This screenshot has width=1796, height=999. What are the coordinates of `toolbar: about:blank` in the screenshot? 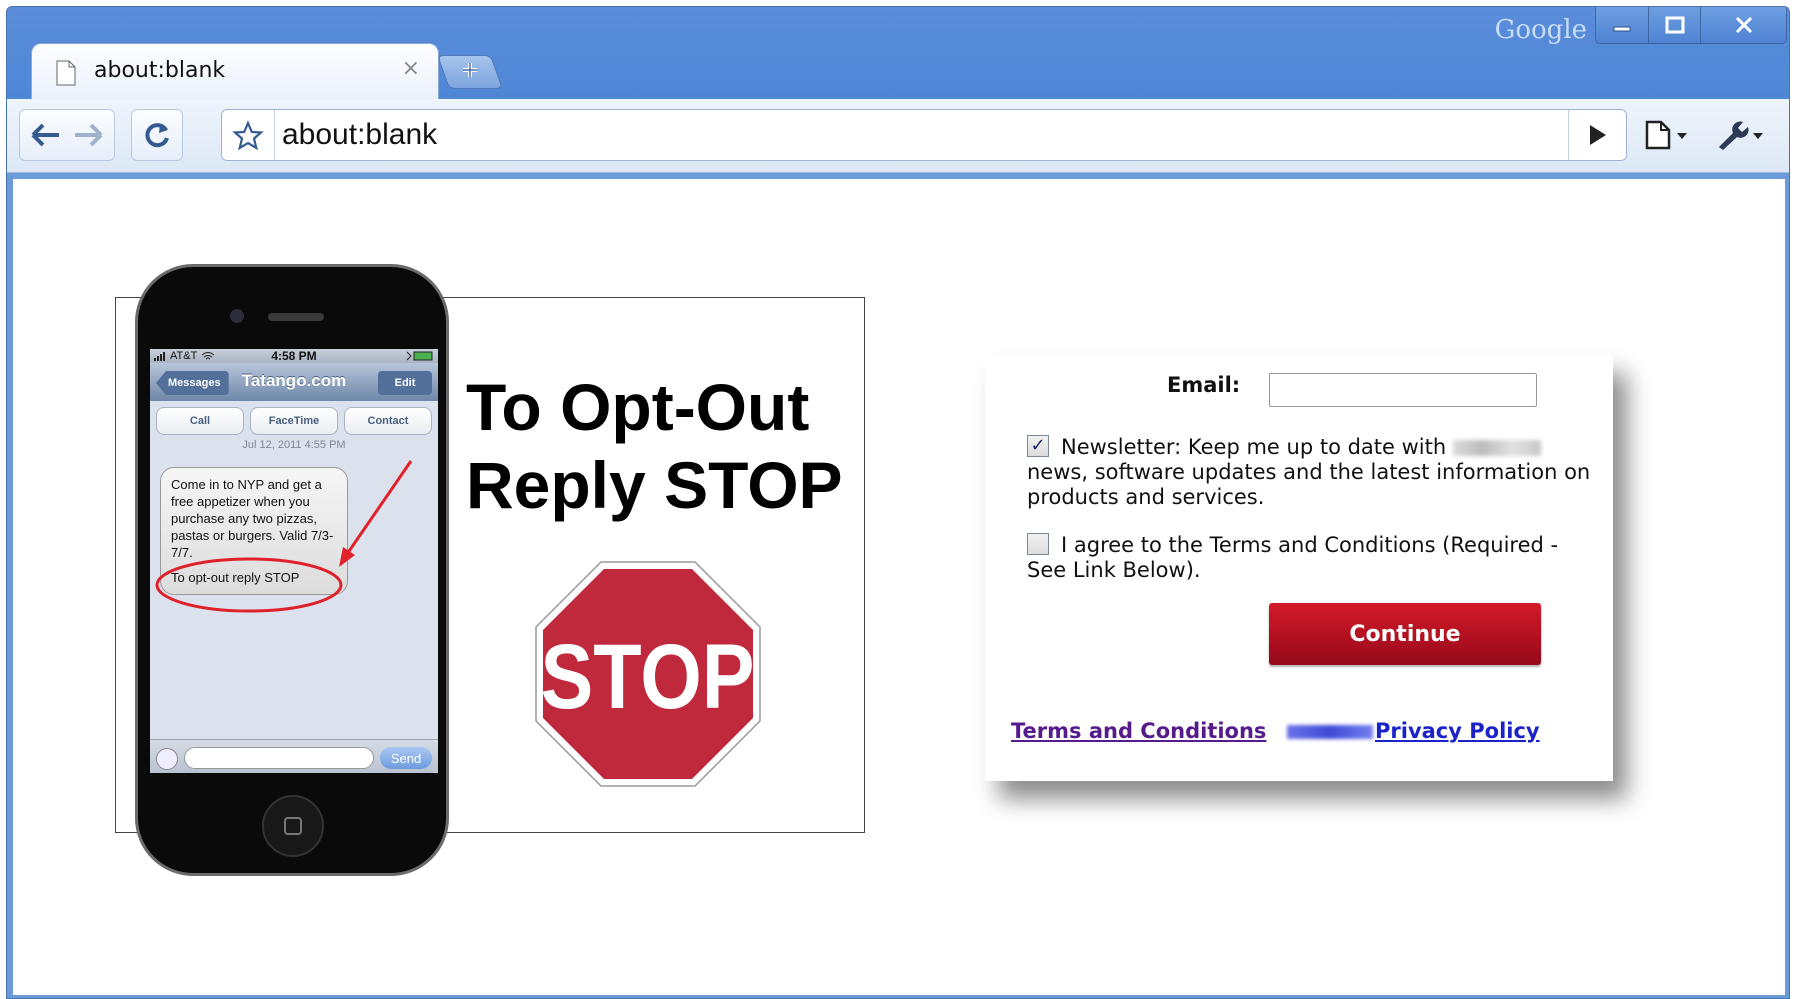 It's located at (898, 136).